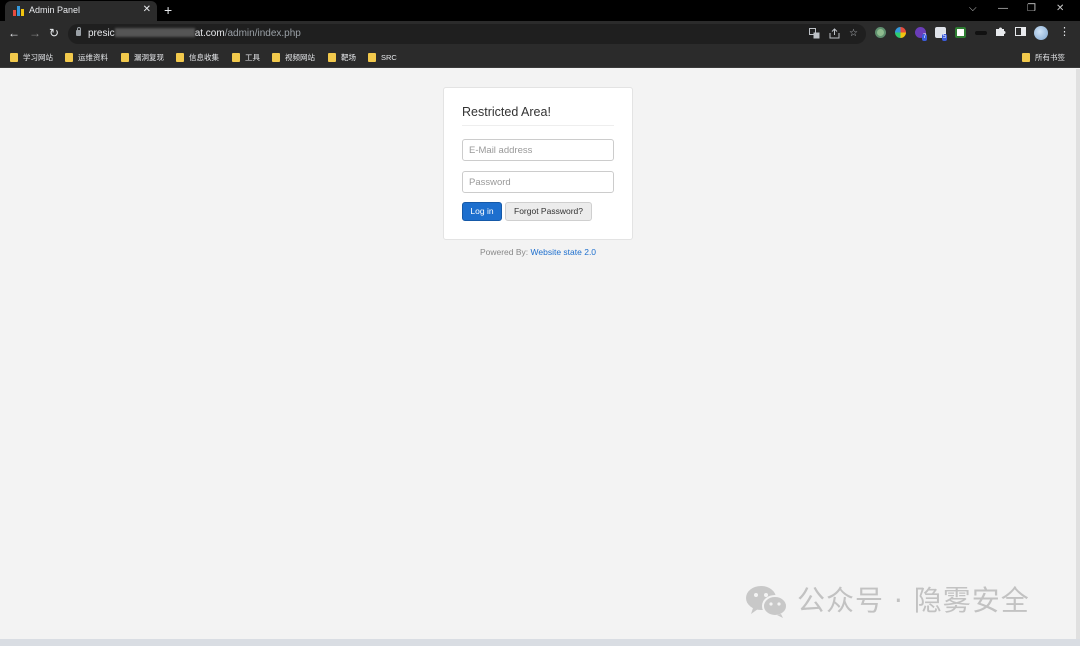  I want to click on close-window-button: ✕, so click(1060, 9).